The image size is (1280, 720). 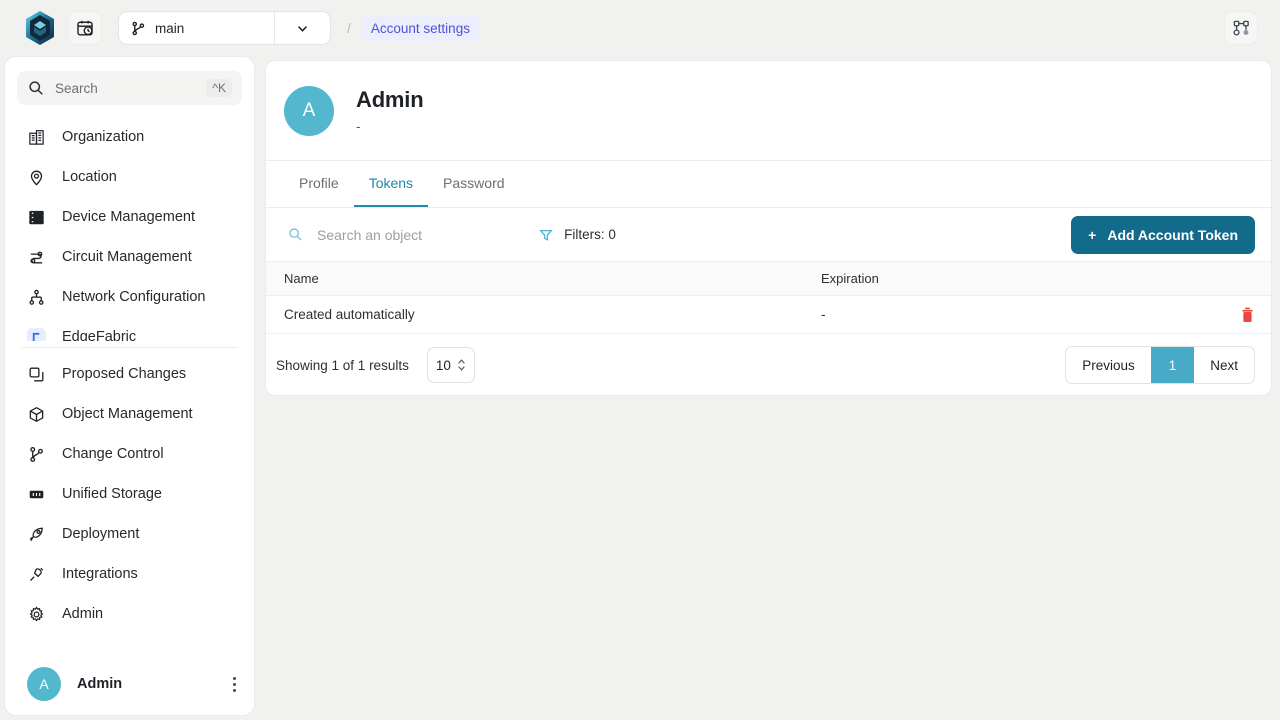 What do you see at coordinates (319, 184) in the screenshot?
I see `tab-profile: Profile` at bounding box center [319, 184].